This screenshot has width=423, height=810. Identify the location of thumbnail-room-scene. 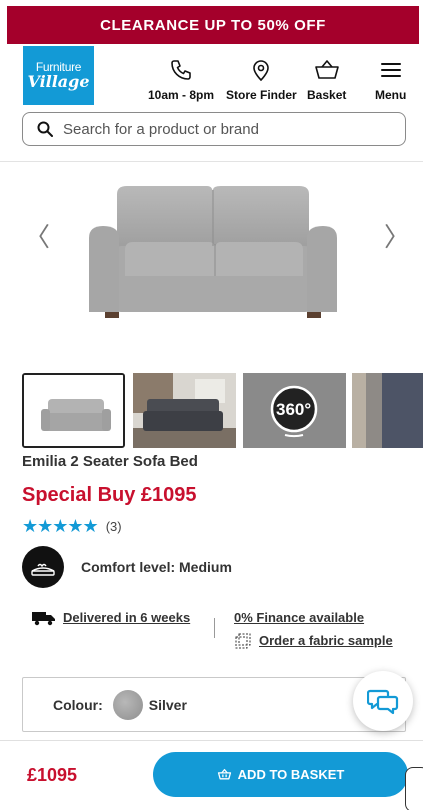
(184, 410).